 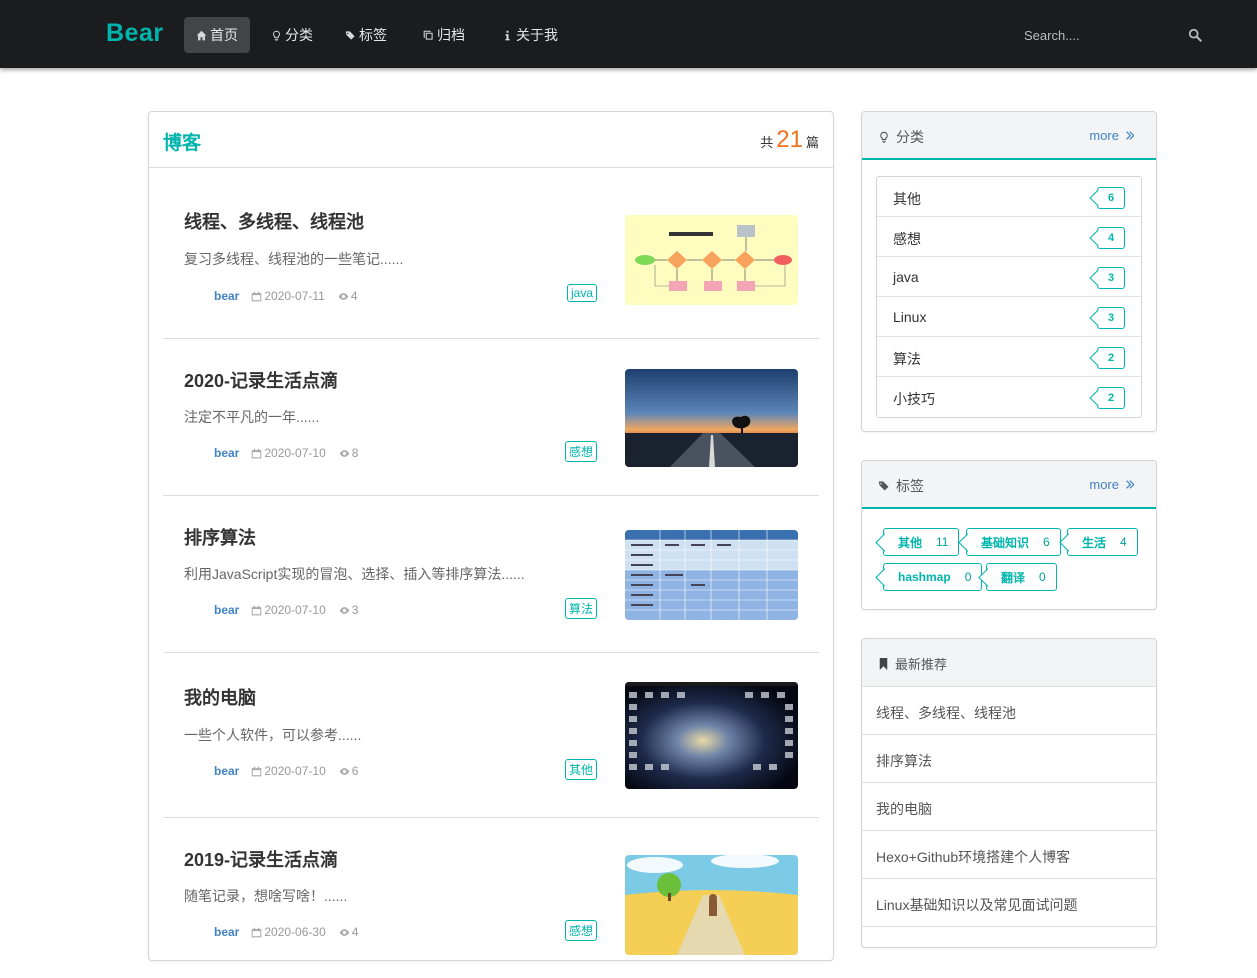 What do you see at coordinates (274, 221) in the screenshot?
I see `post-title: 线程、多线程、线程池` at bounding box center [274, 221].